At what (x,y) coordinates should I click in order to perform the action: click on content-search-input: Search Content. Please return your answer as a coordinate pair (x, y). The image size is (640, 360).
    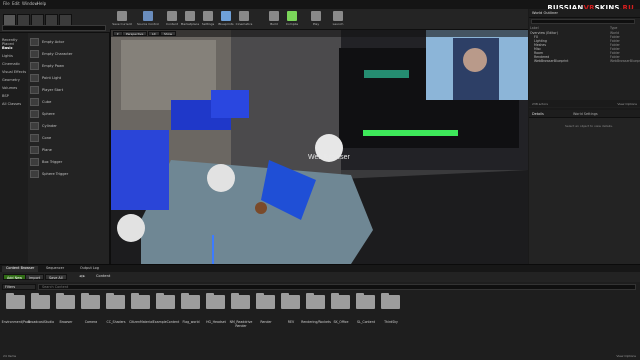
    Looking at the image, I should click on (337, 287).